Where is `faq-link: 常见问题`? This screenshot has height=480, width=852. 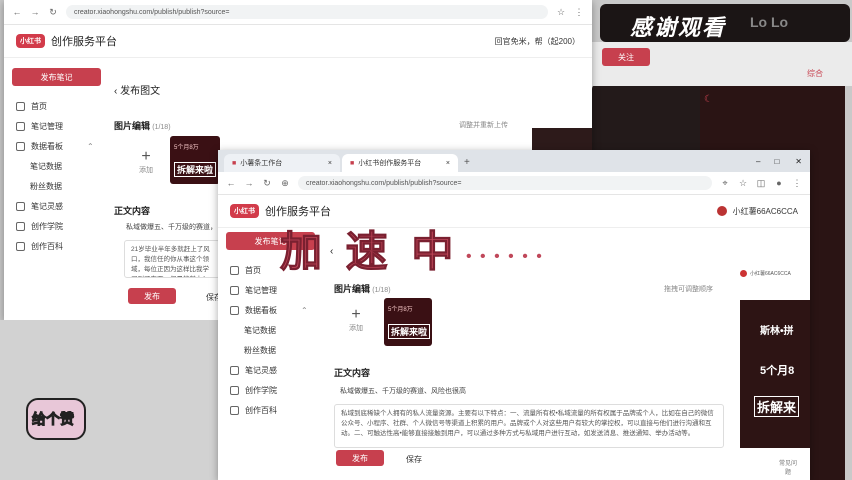 faq-link: 常见问题 is located at coordinates (788, 467).